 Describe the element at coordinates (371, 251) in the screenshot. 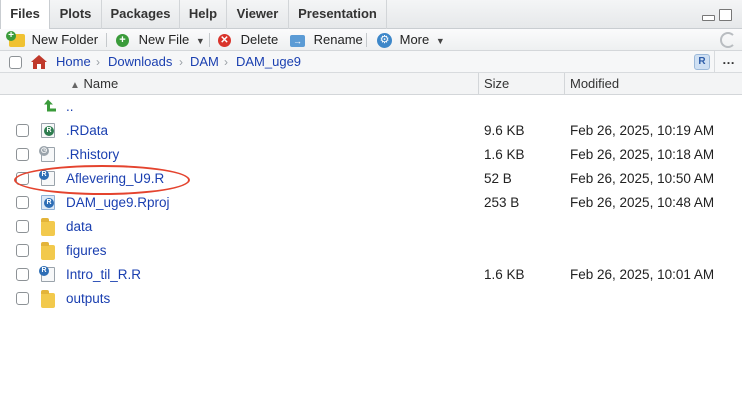

I see `file-row: figures` at that location.